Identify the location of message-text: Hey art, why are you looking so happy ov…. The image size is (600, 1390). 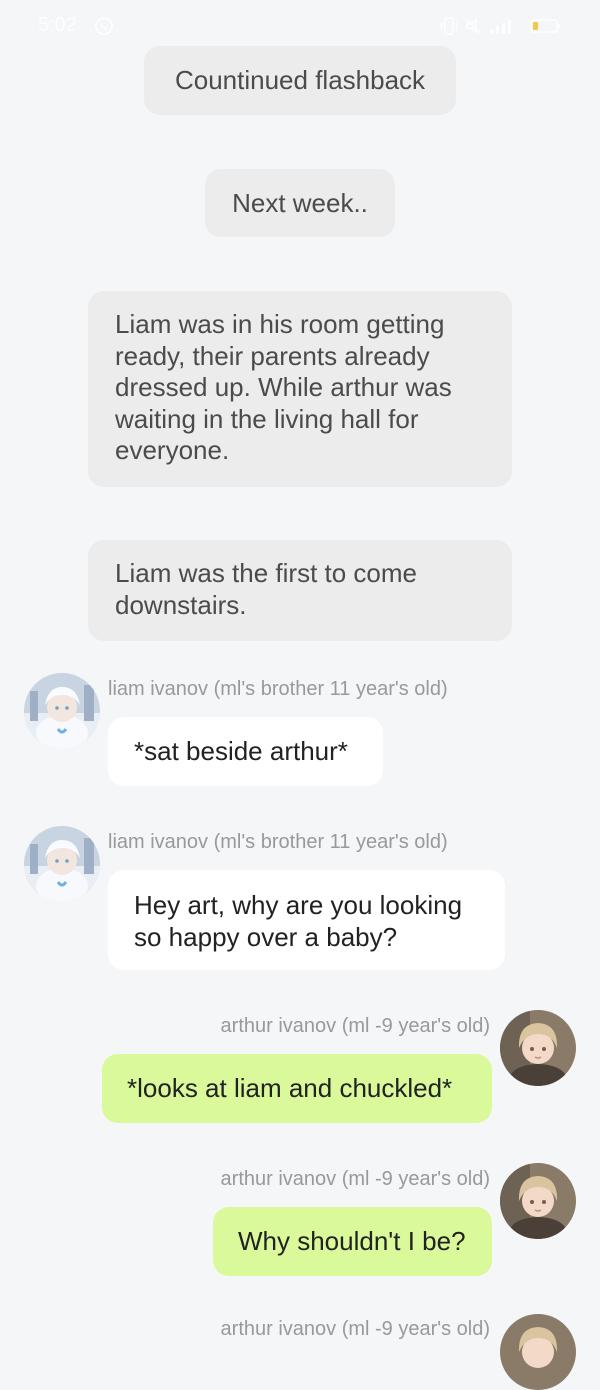
(298, 921).